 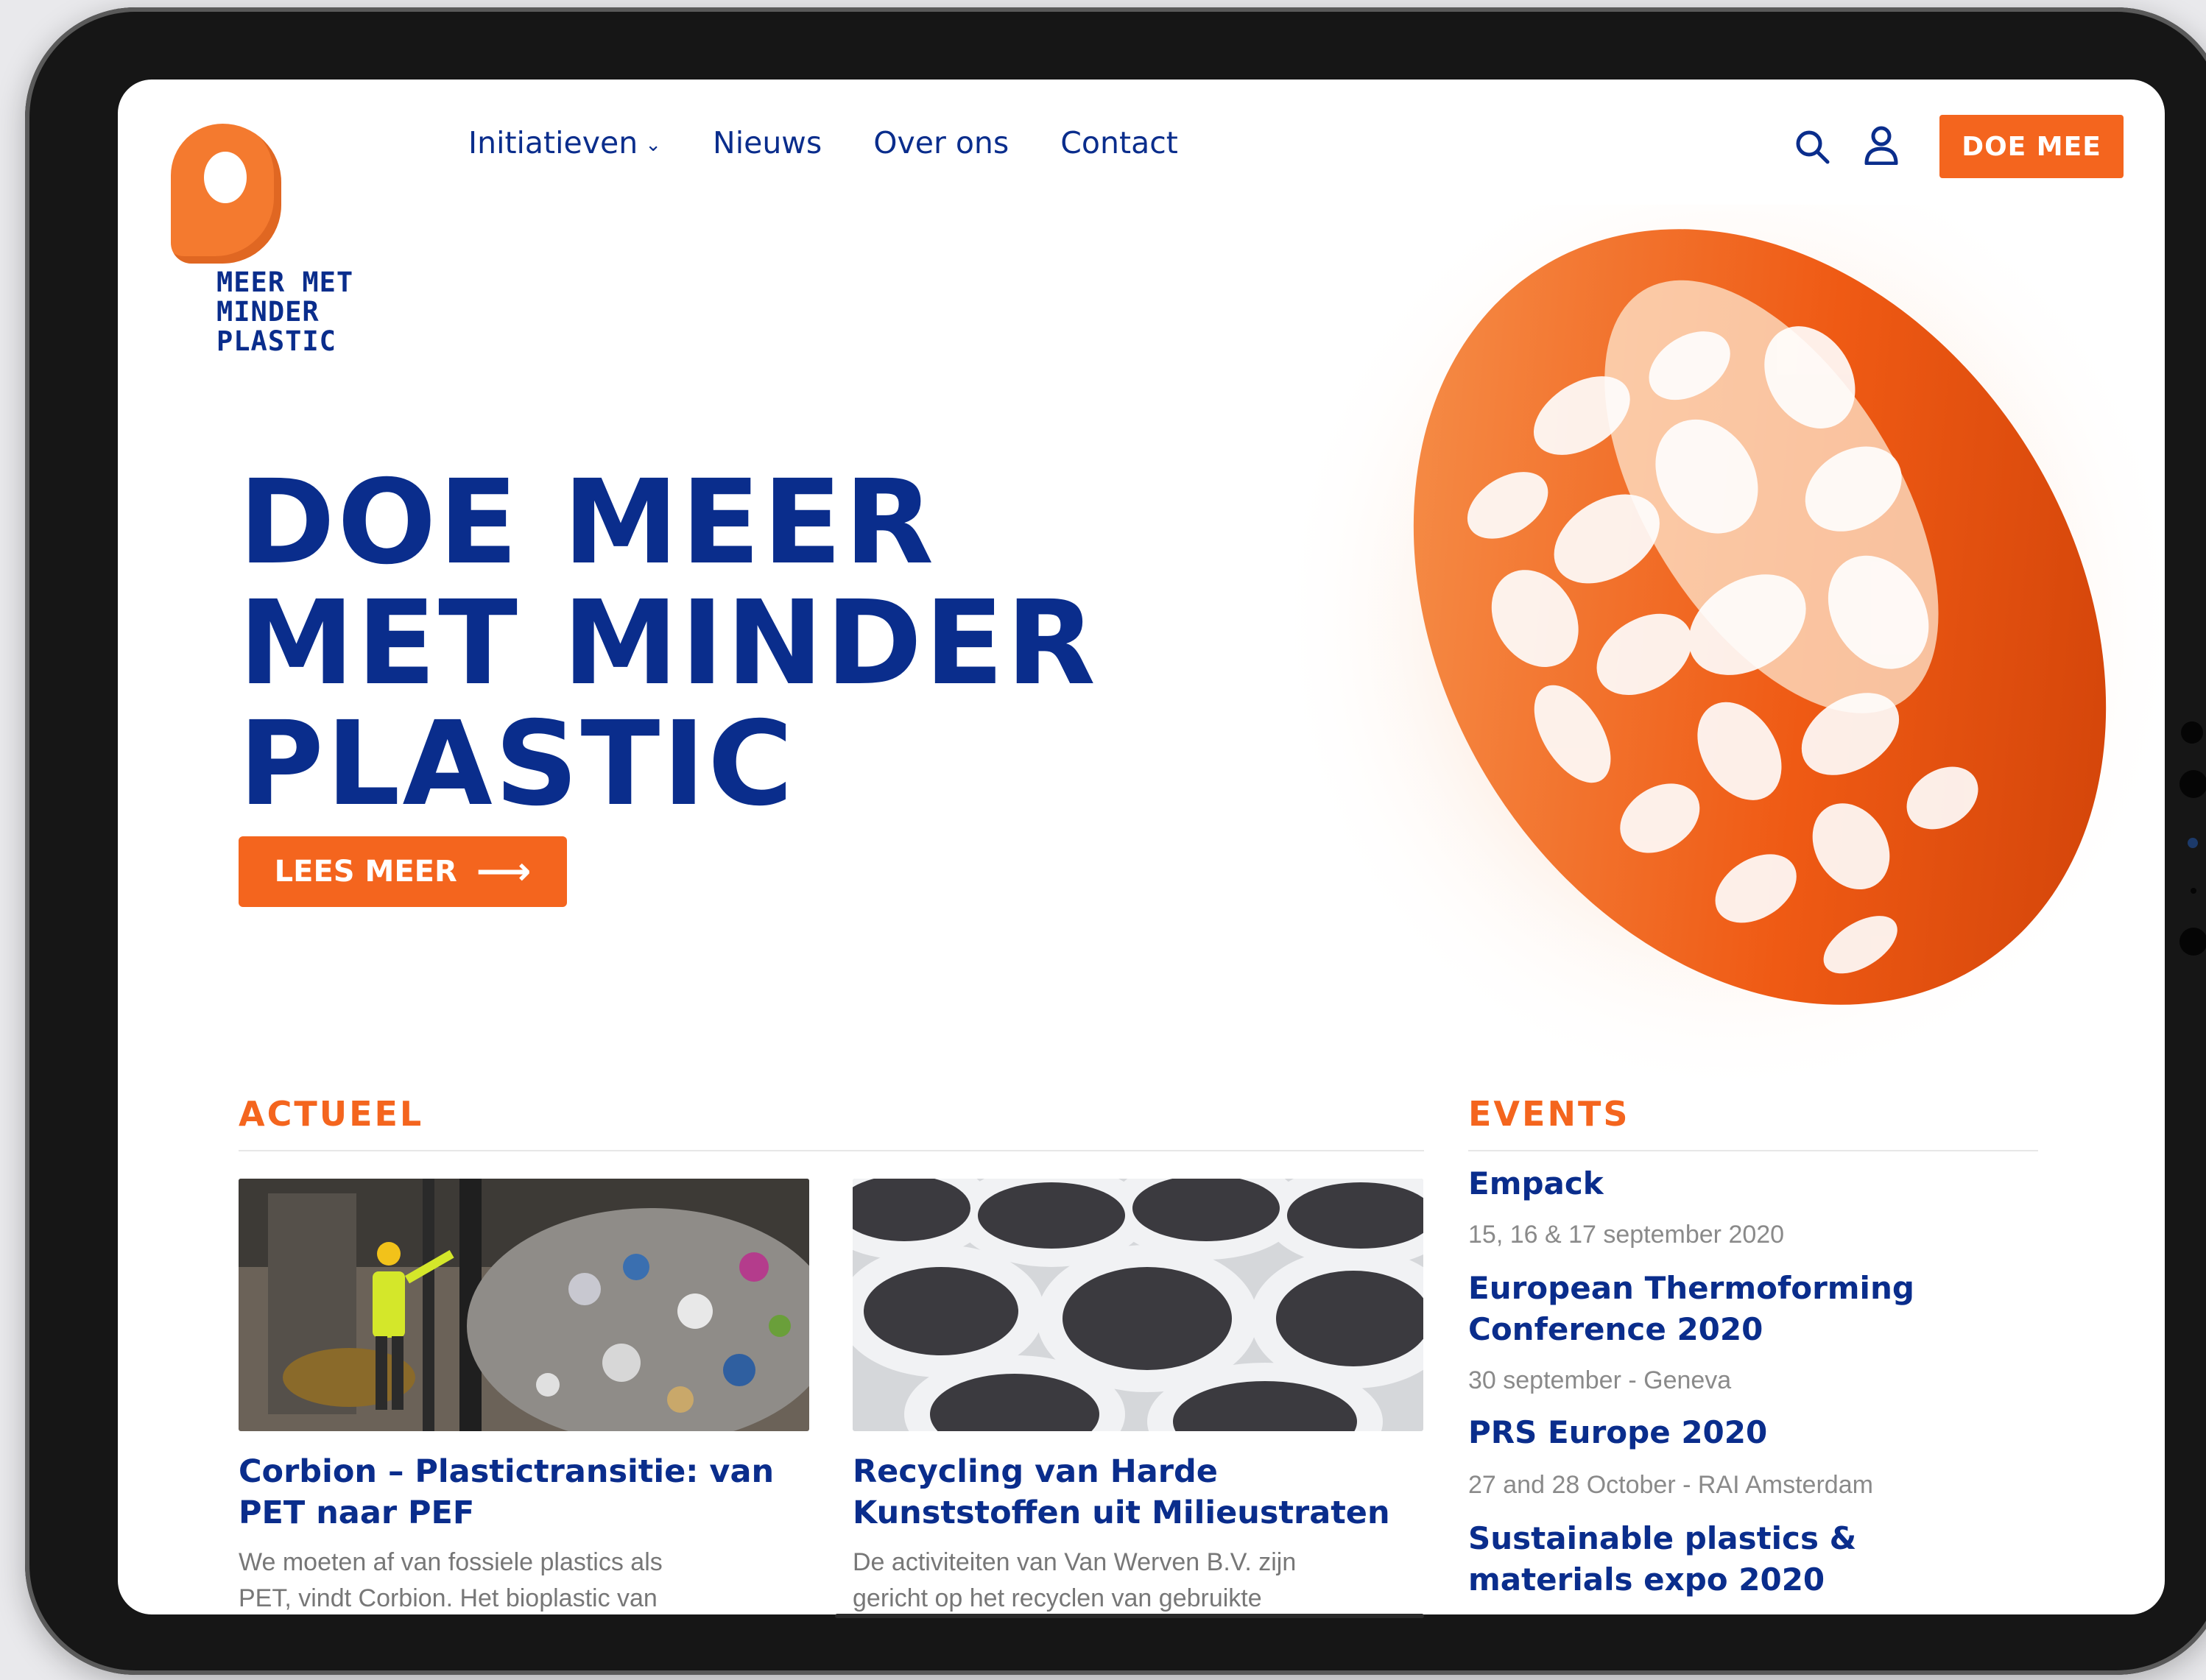 What do you see at coordinates (1753, 1150) in the screenshot?
I see `events-divider` at bounding box center [1753, 1150].